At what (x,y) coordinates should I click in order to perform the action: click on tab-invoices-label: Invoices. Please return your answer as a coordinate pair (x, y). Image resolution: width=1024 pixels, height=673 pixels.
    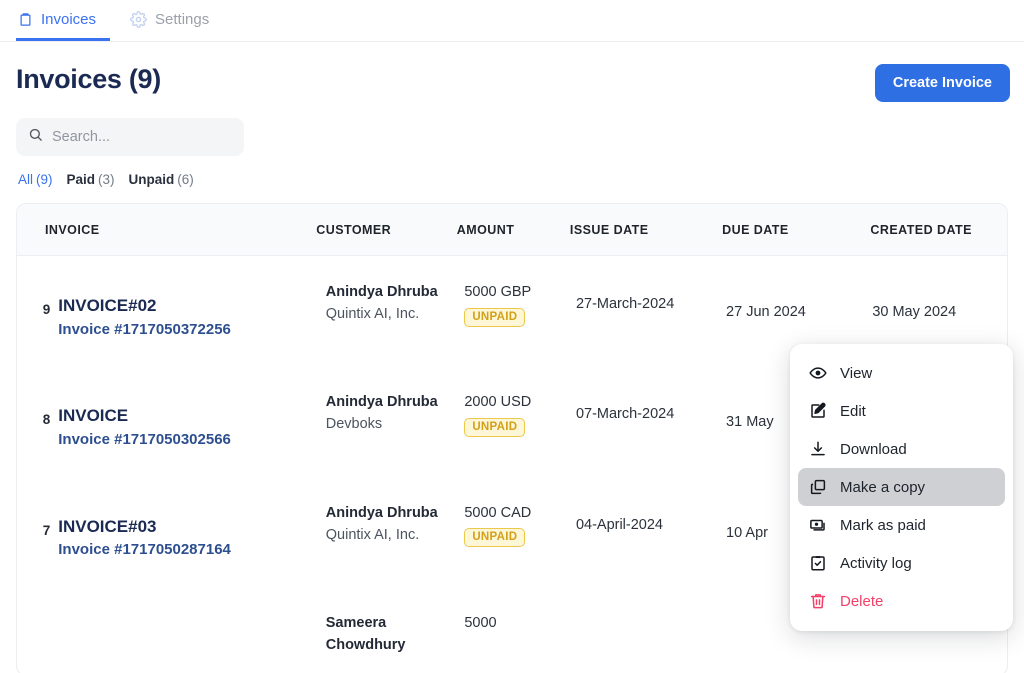
    Looking at the image, I should click on (69, 19).